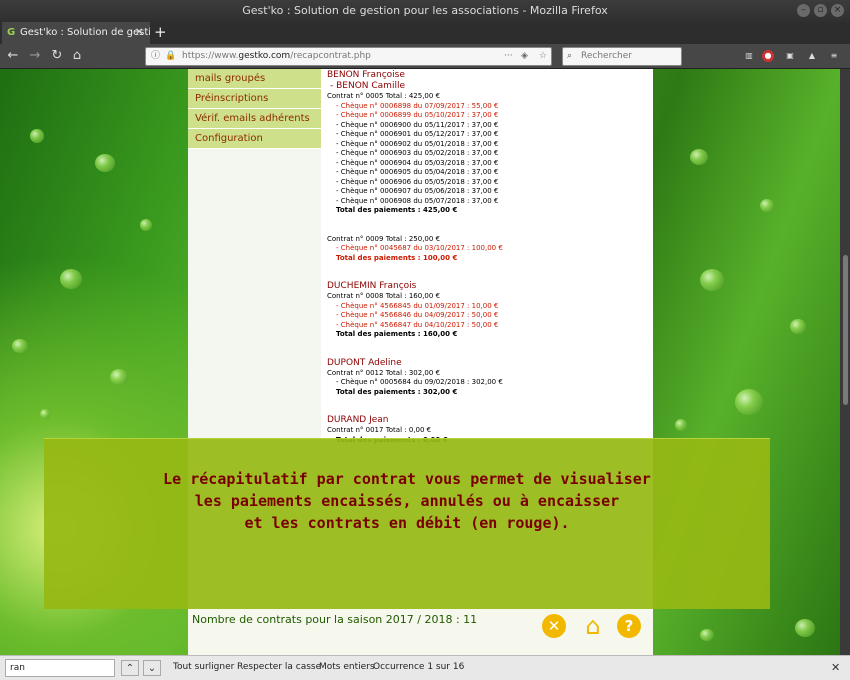 Image resolution: width=850 pixels, height=680 pixels. I want to click on close-window-icon: ×, so click(837, 10).